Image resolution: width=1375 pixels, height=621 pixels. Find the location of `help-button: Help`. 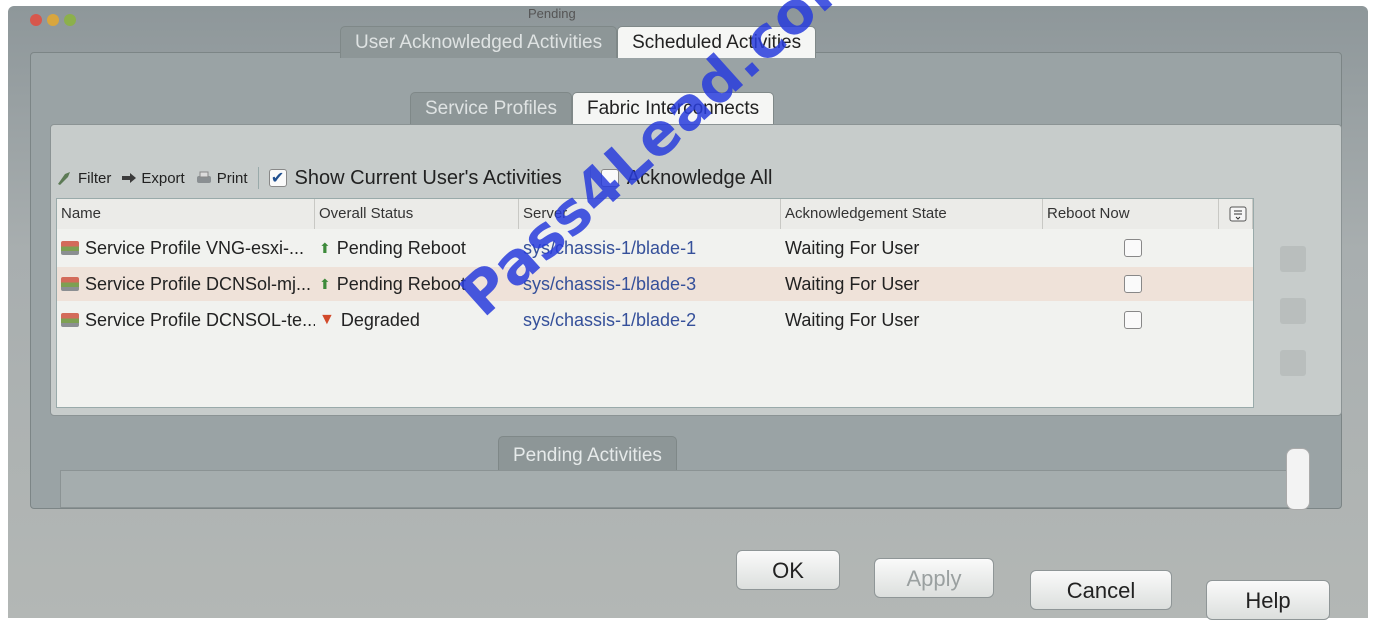

help-button: Help is located at coordinates (1268, 600).